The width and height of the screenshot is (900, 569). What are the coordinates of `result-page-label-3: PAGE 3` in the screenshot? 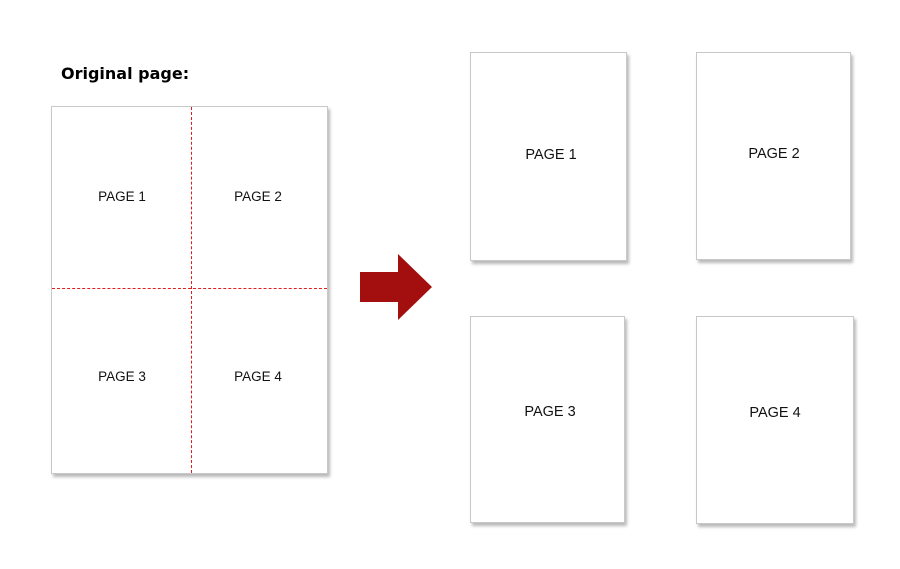 It's located at (550, 412).